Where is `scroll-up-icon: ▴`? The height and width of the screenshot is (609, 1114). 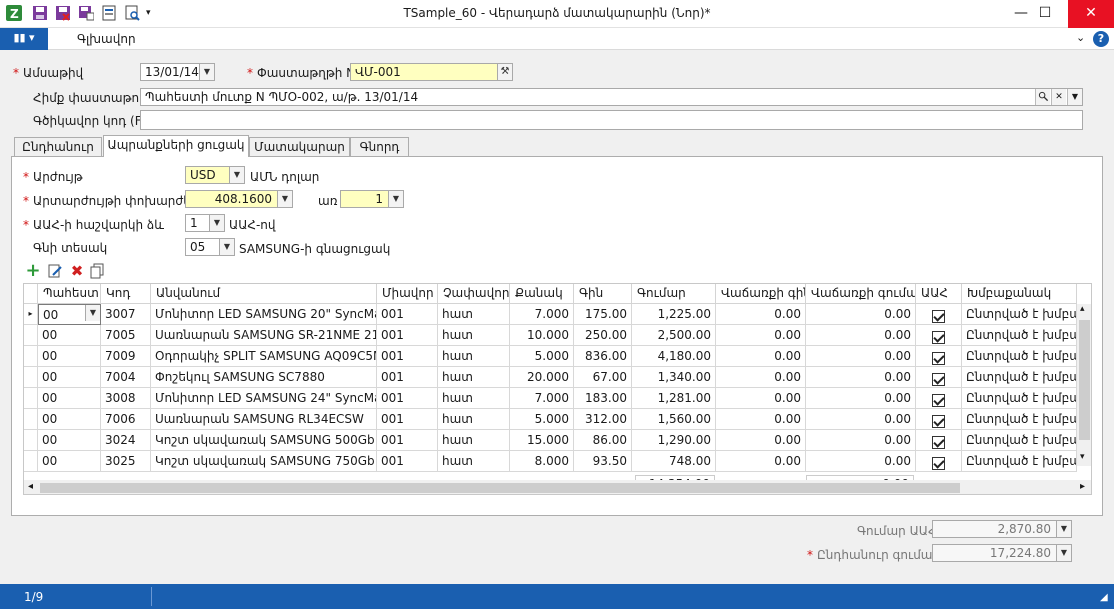 scroll-up-icon: ▴ is located at coordinates (1082, 309).